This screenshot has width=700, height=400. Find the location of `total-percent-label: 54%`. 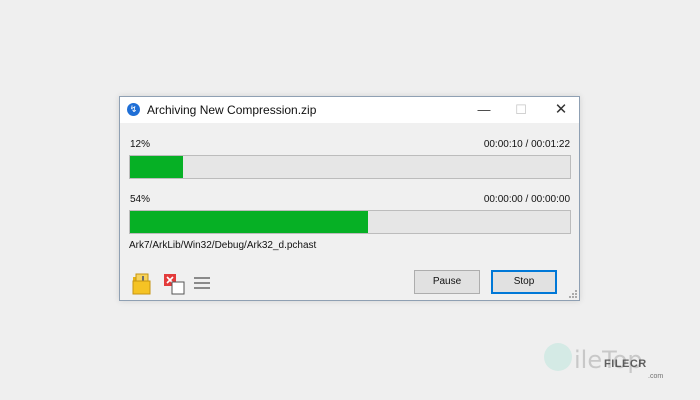

total-percent-label: 54% is located at coordinates (140, 199).